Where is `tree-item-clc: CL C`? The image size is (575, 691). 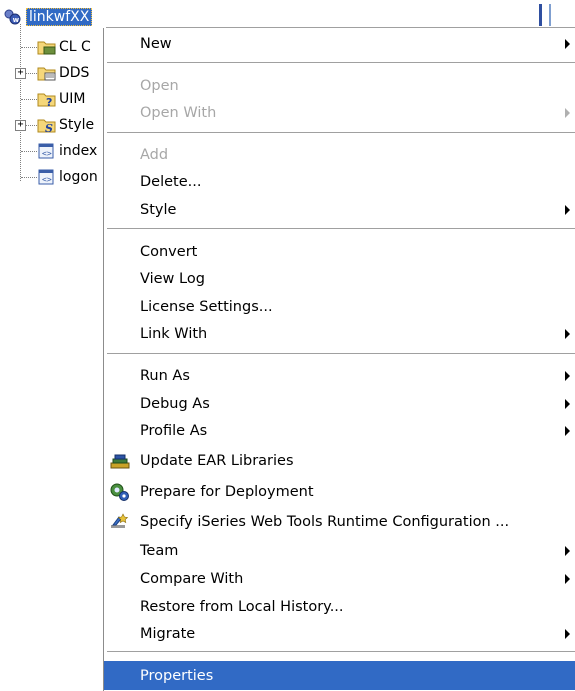
tree-item-clc: CL C is located at coordinates (64, 47).